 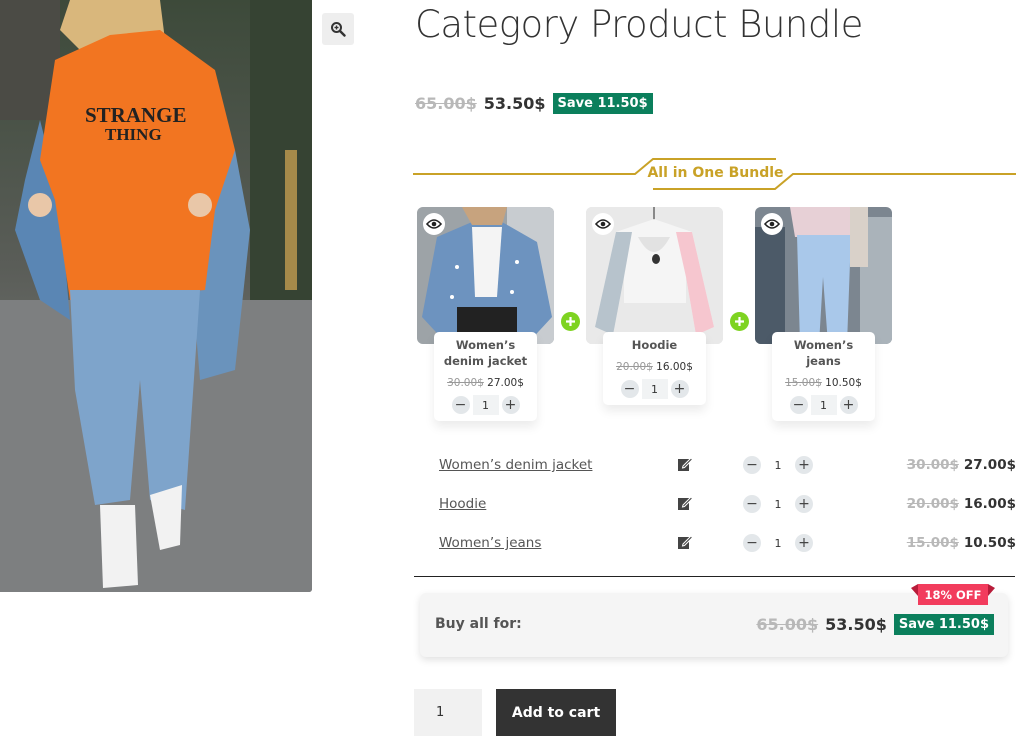 What do you see at coordinates (715, 504) in the screenshot?
I see `bundle-row: Hoodie − 1 + 20.00$ 16.00$` at bounding box center [715, 504].